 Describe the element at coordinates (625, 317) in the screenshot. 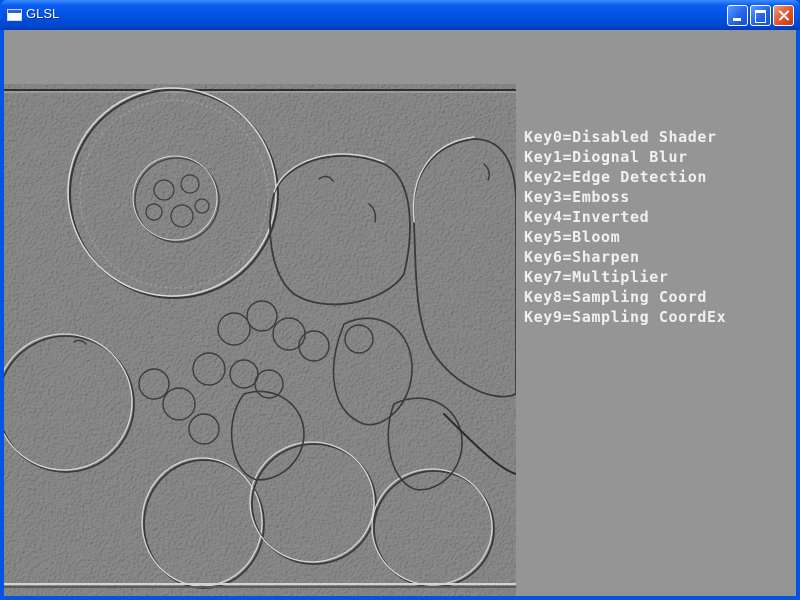

I see `key-help-item: Key9=Sampling CoordEx` at that location.